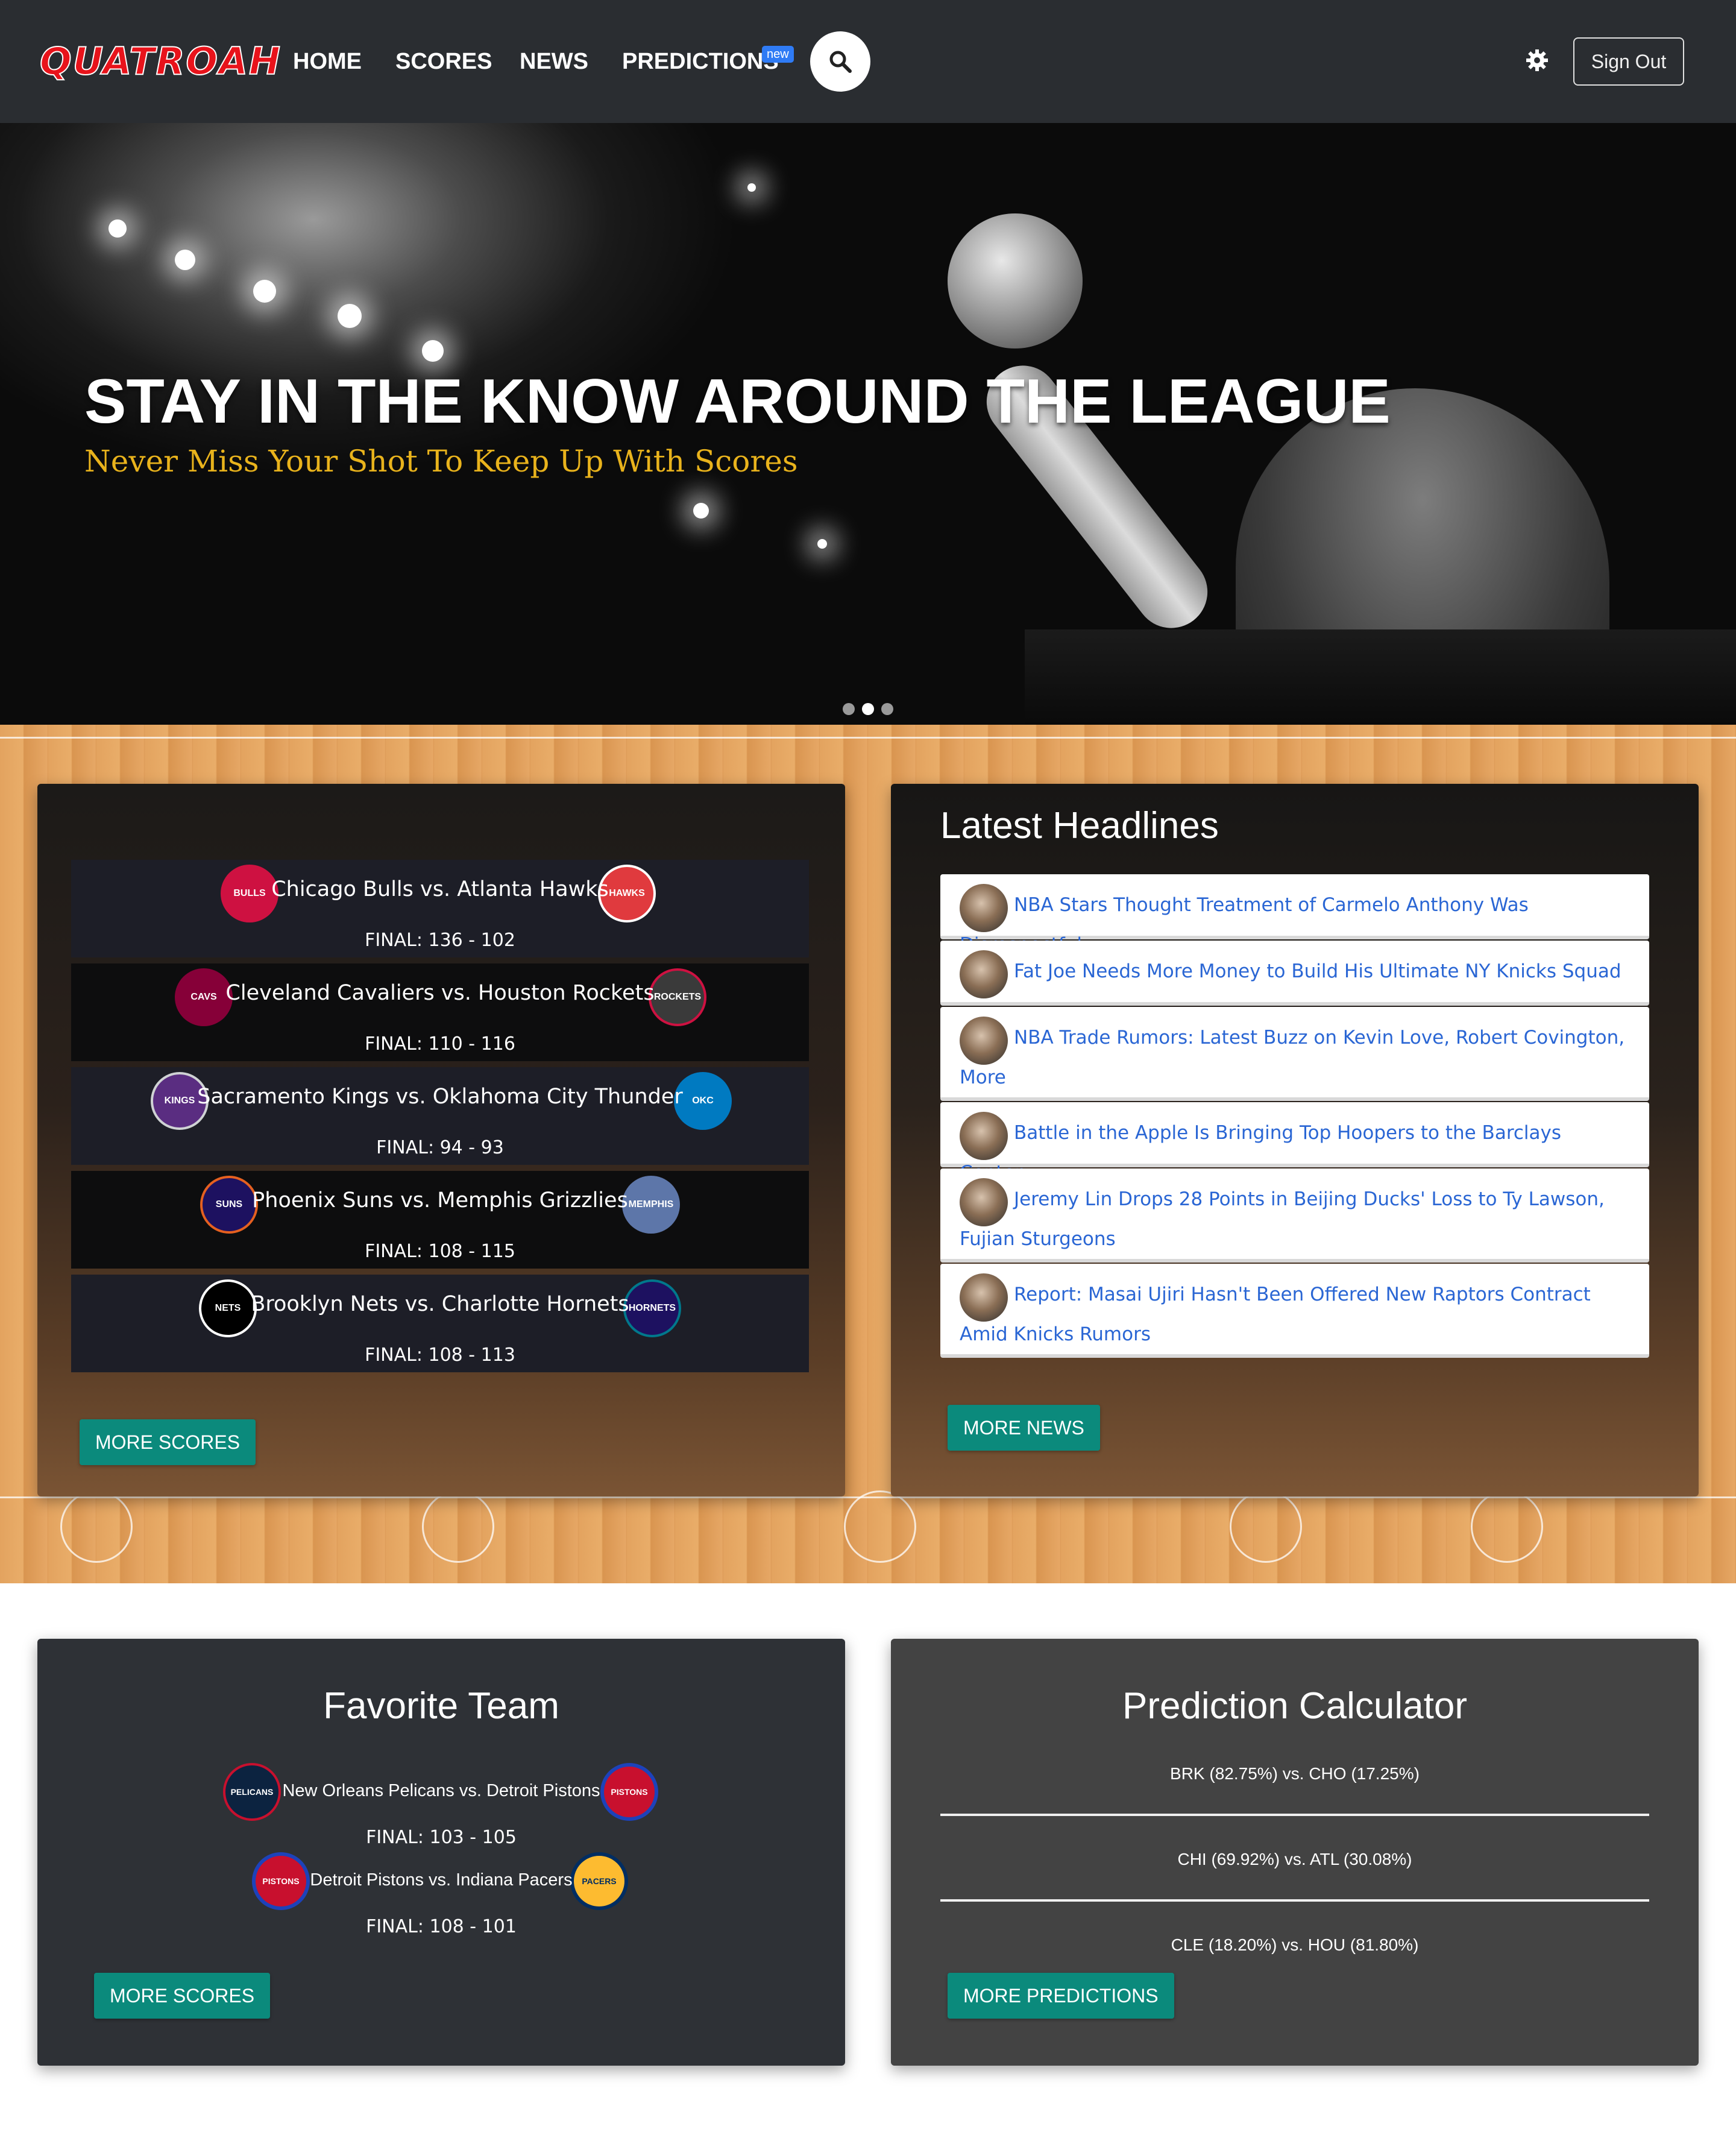 The height and width of the screenshot is (2138, 1736). What do you see at coordinates (441, 1837) in the screenshot?
I see `favorite-game-score: FINAL: 103 - 105` at bounding box center [441, 1837].